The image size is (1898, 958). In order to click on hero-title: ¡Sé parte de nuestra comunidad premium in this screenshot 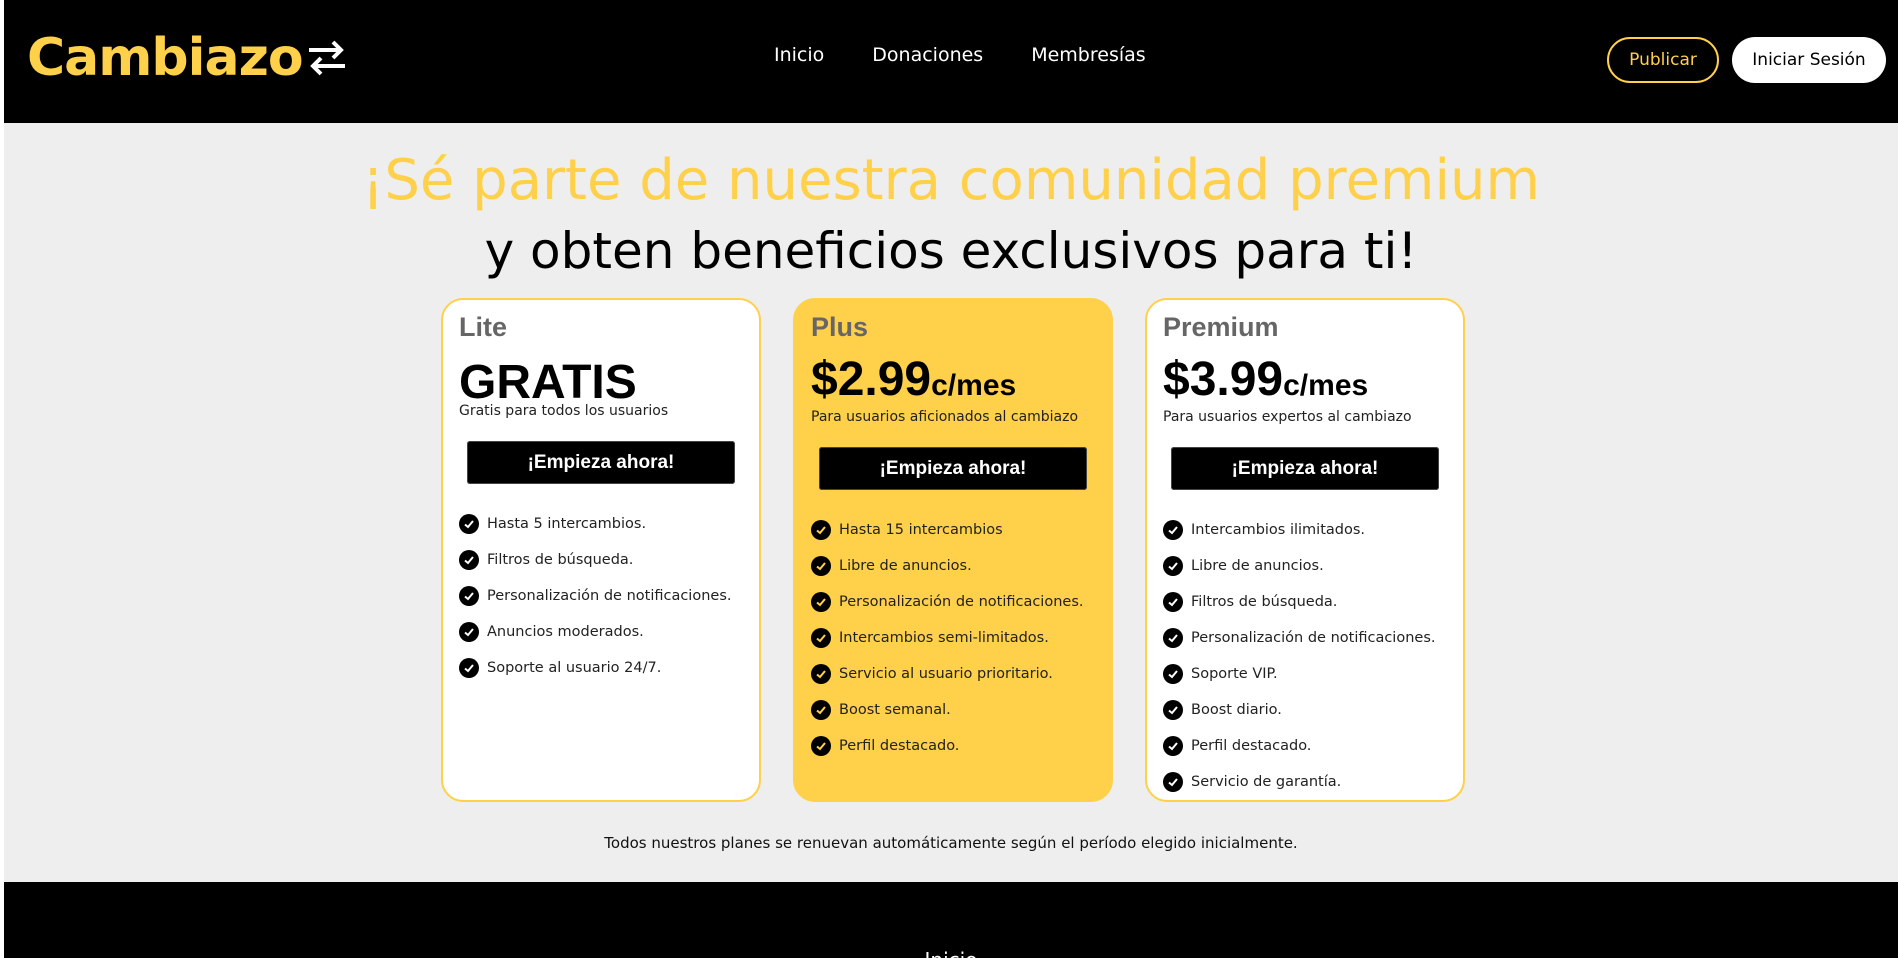, I will do `click(951, 180)`.